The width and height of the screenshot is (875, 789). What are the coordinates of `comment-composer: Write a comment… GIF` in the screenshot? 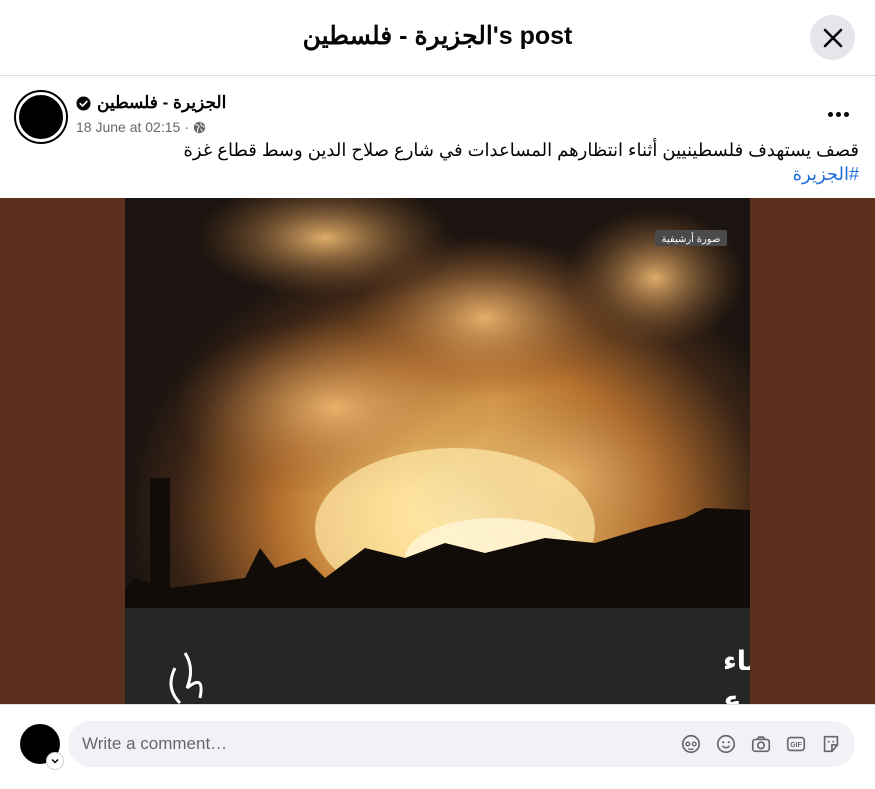 It's located at (437, 746).